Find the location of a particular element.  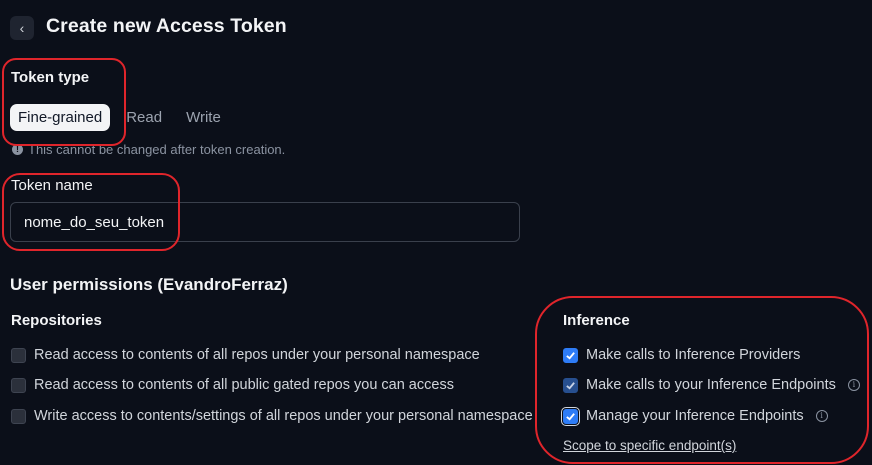

chevron-left-icon: ‹ is located at coordinates (22, 28).